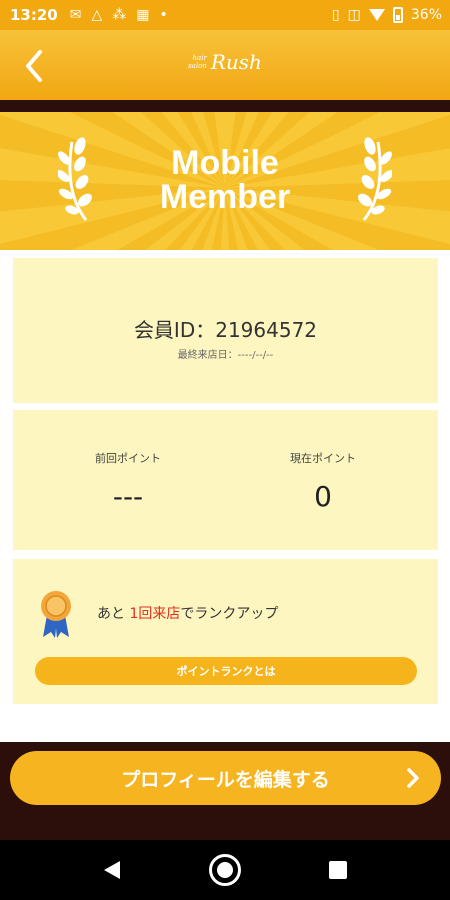 This screenshot has height=900, width=450. What do you see at coordinates (323, 458) in the screenshot?
I see `current-points-label: 現在ポイント` at bounding box center [323, 458].